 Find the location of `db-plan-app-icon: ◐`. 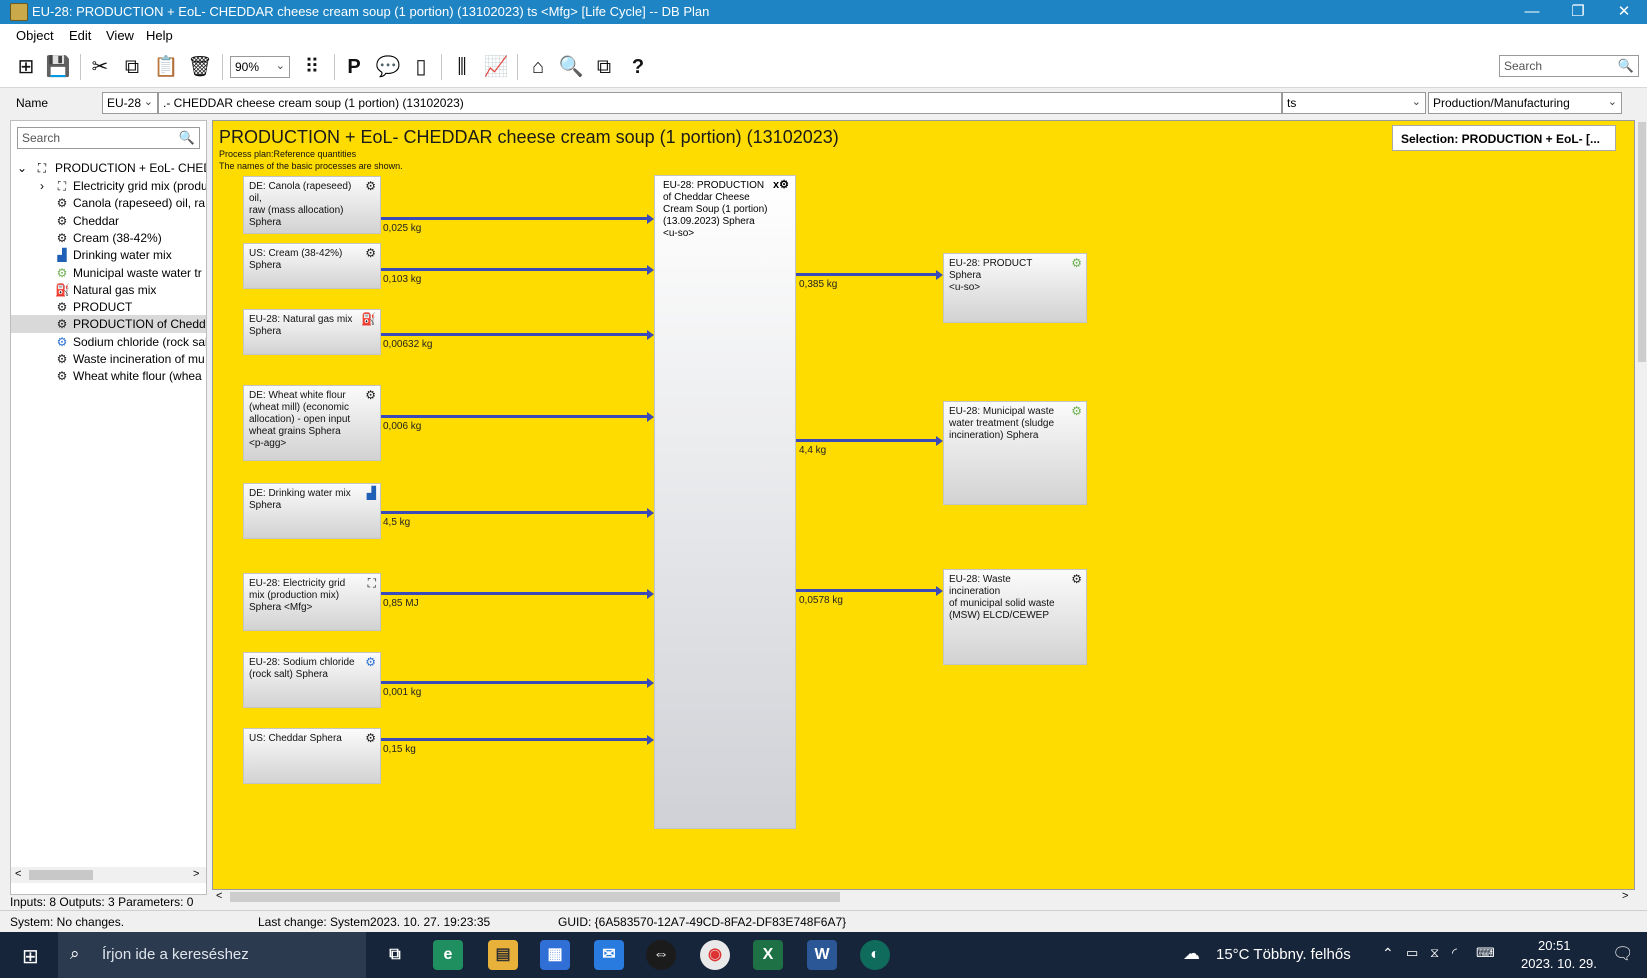

db-plan-app-icon: ◐ is located at coordinates (875, 955).